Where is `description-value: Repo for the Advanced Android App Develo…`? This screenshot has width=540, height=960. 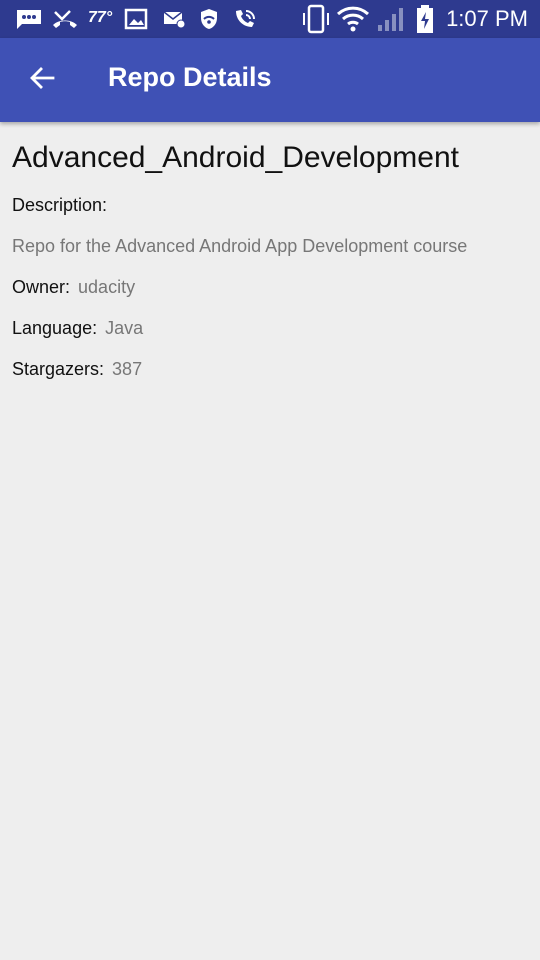
description-value: Repo for the Advanced Android App Develo… is located at coordinates (240, 246).